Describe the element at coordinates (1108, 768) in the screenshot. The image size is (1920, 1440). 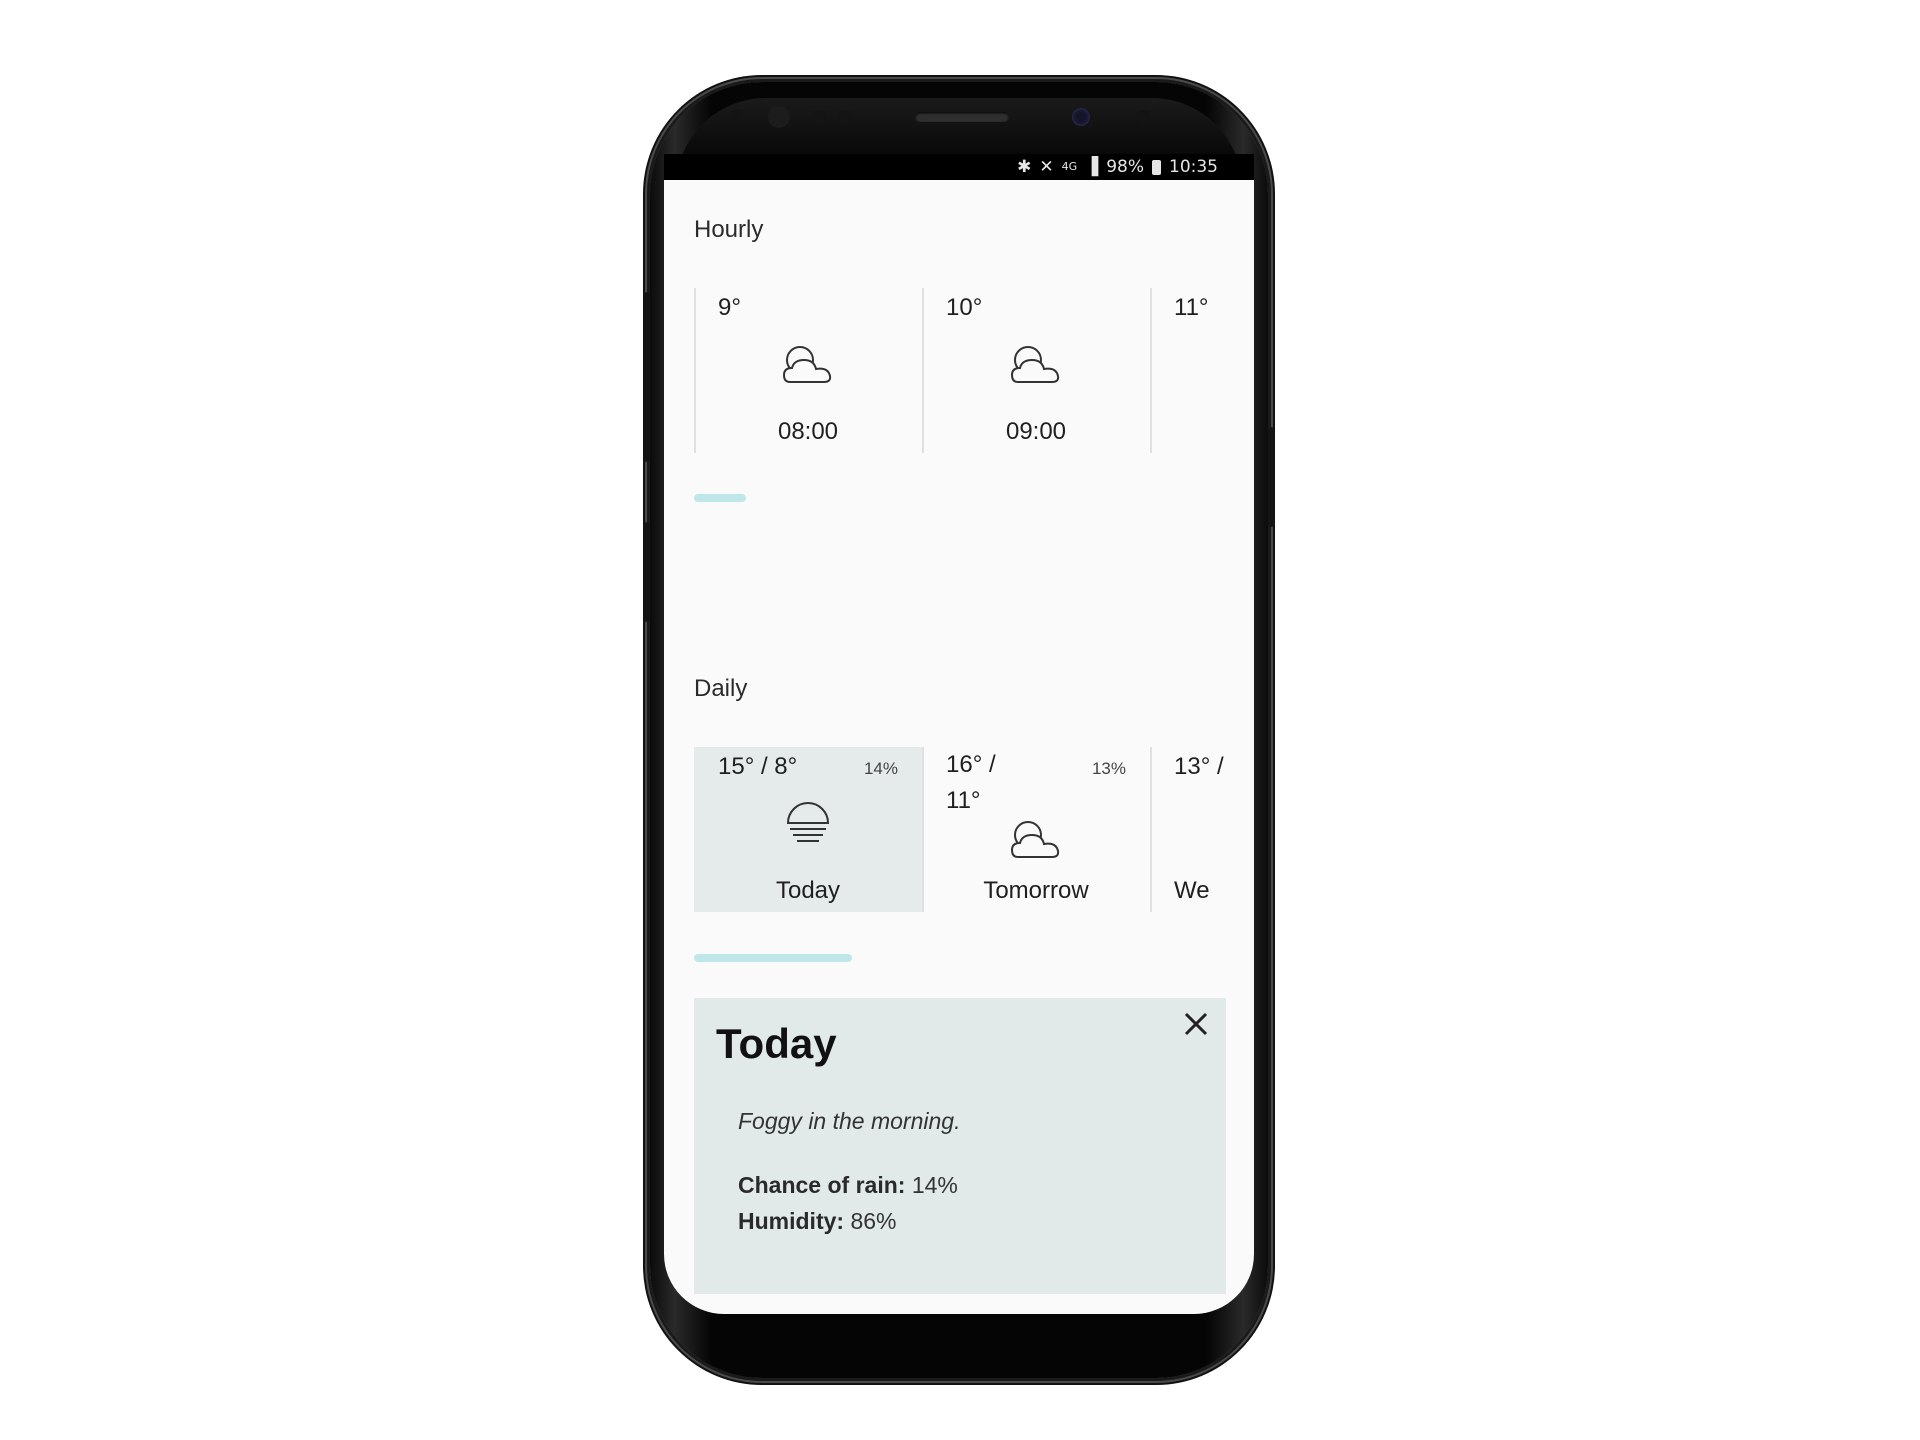
I see `daily-rain: 13%` at that location.